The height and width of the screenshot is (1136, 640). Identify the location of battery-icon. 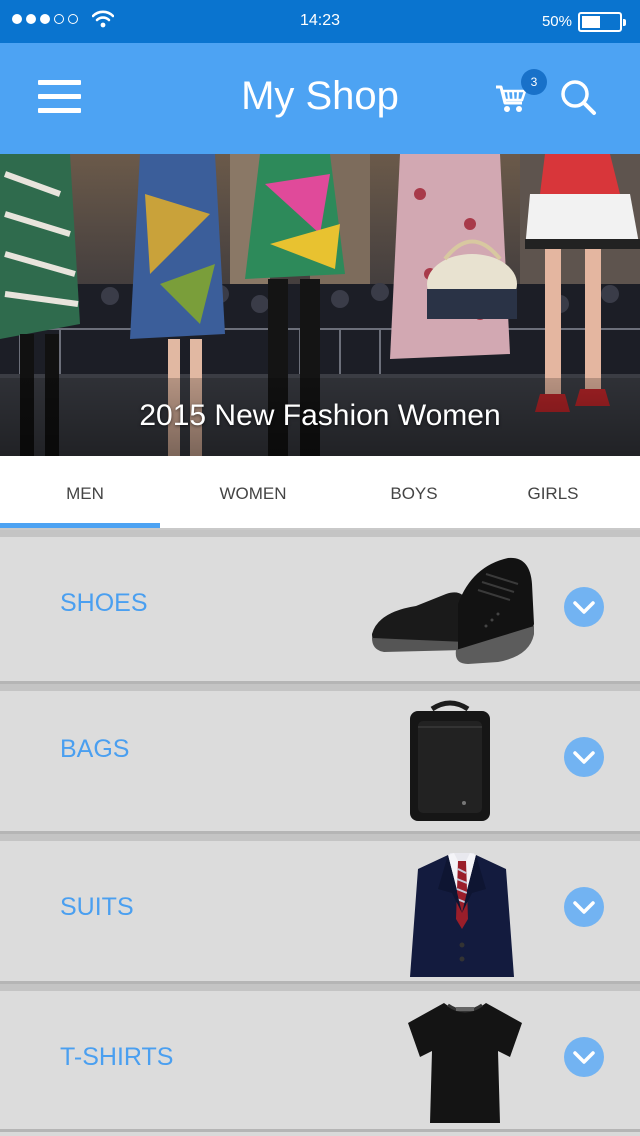
(602, 22).